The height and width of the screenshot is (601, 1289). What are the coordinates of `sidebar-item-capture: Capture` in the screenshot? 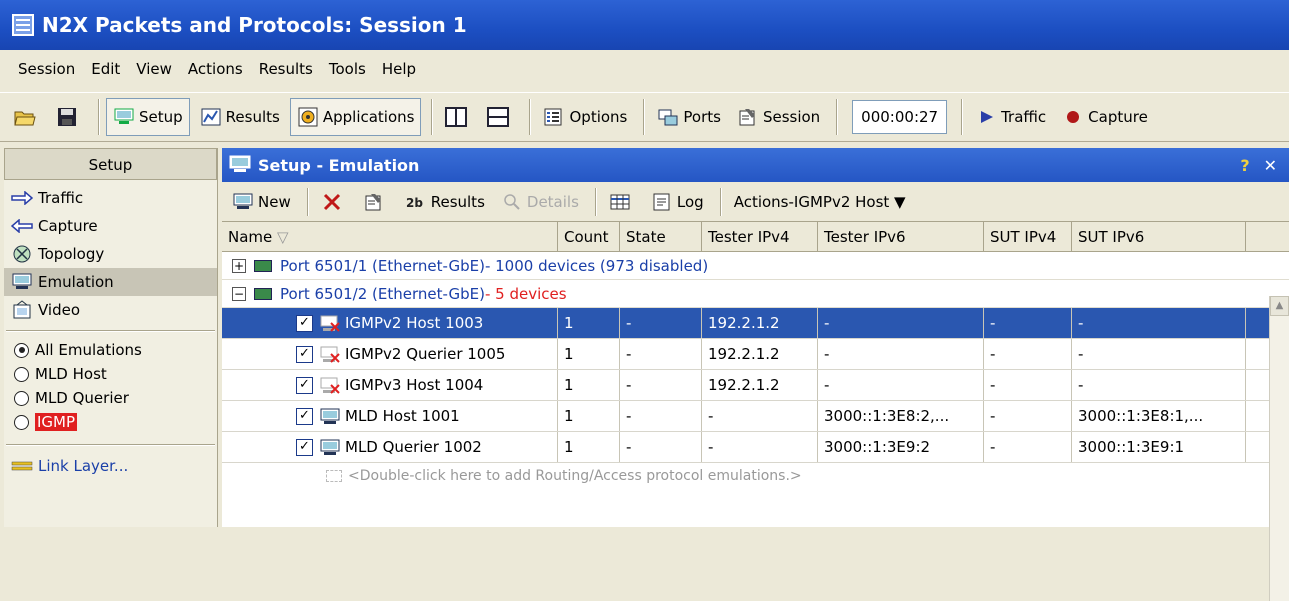 It's located at (110, 226).